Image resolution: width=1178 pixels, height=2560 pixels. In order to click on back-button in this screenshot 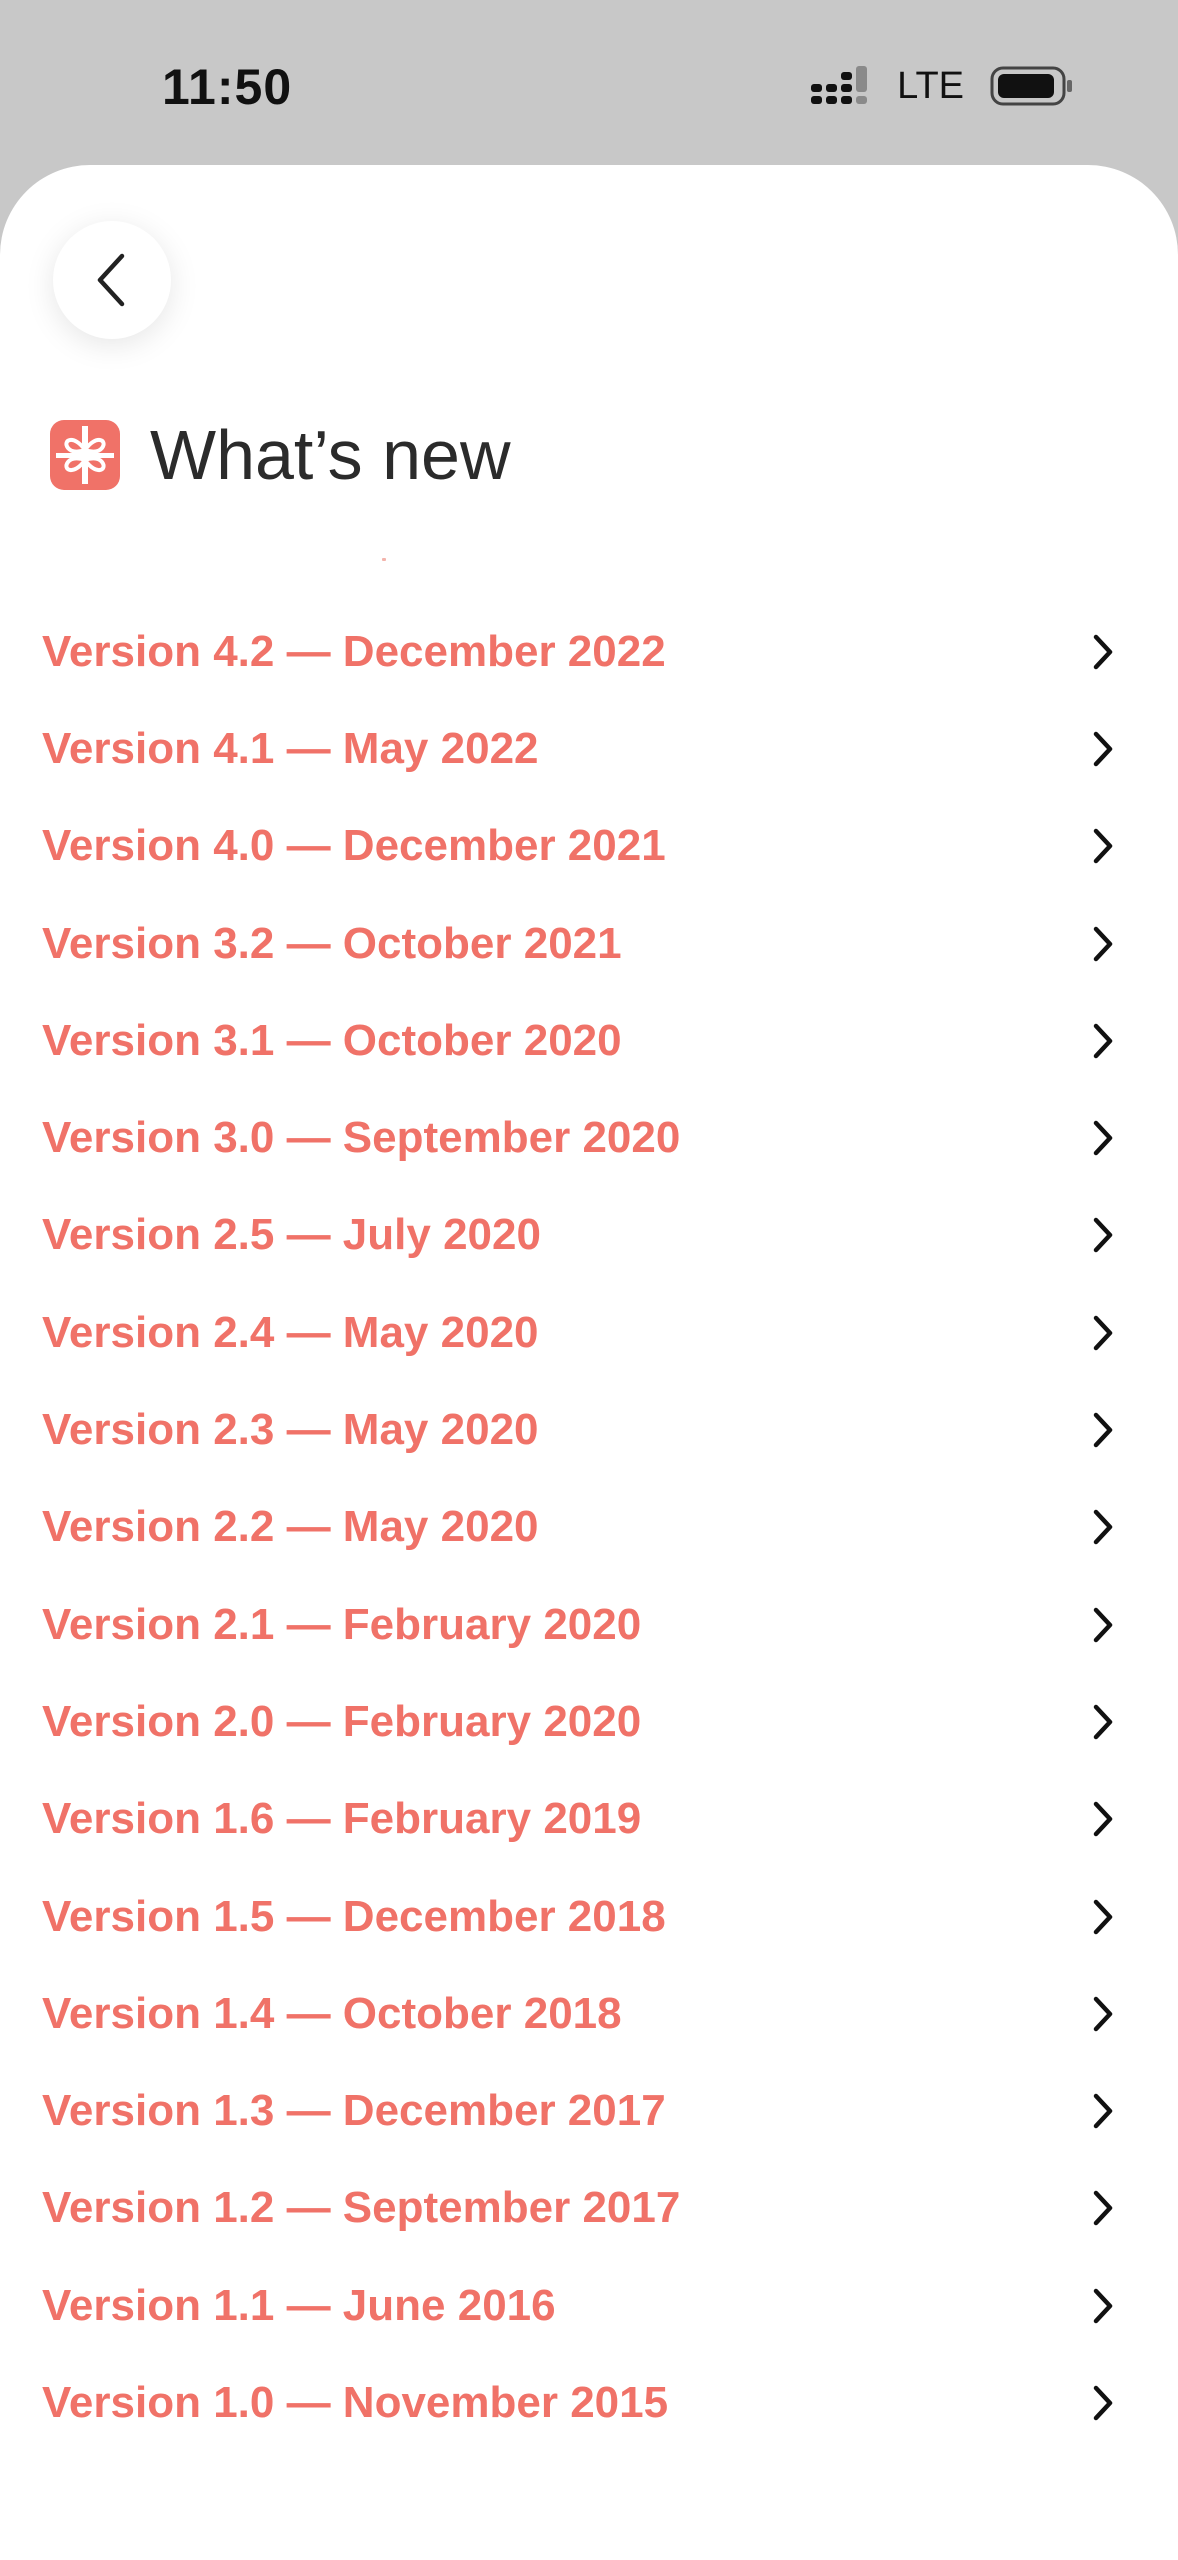, I will do `click(112, 280)`.